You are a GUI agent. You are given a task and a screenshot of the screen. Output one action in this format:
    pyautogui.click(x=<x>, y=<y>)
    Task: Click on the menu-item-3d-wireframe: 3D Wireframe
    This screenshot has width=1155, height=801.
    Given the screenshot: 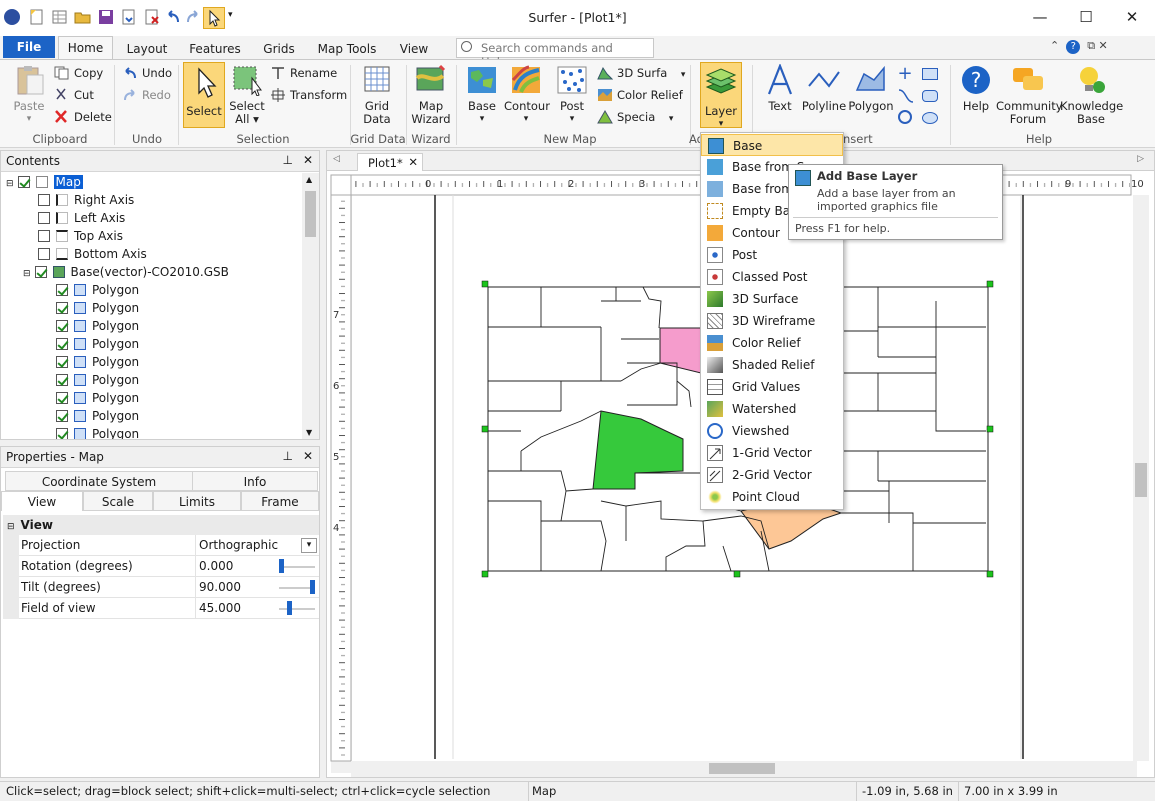 What is the action you would take?
    pyautogui.click(x=772, y=321)
    